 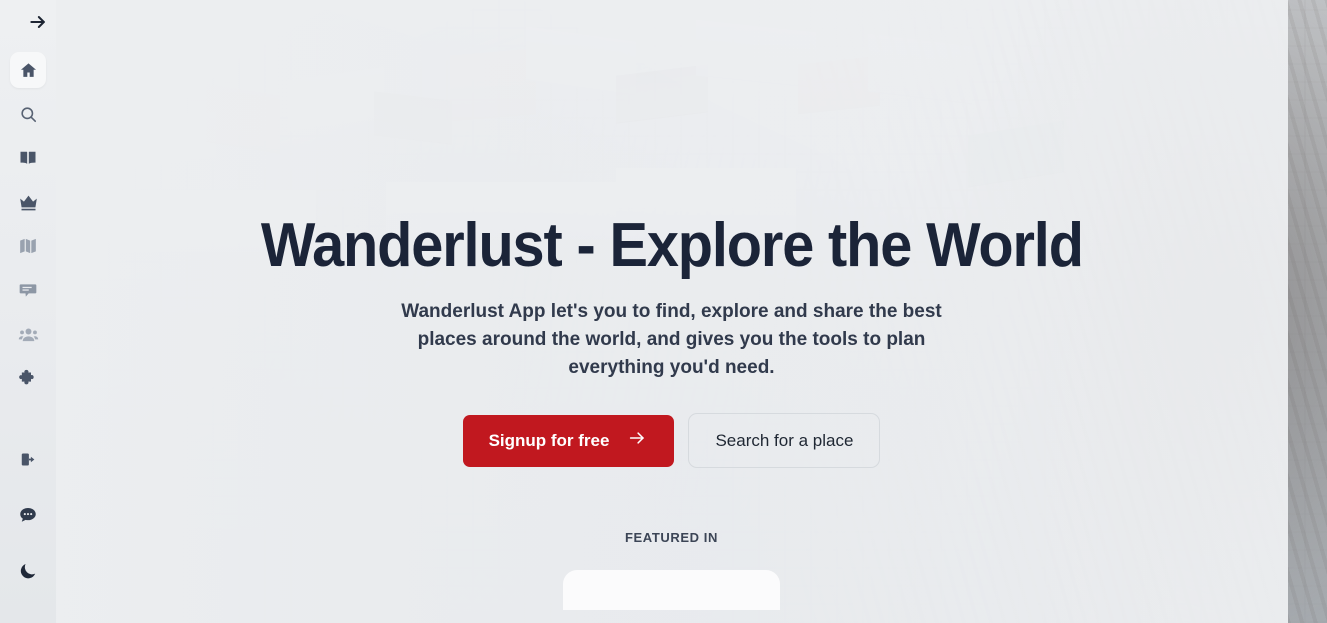 I want to click on chat-dots-icon, so click(x=28, y=515).